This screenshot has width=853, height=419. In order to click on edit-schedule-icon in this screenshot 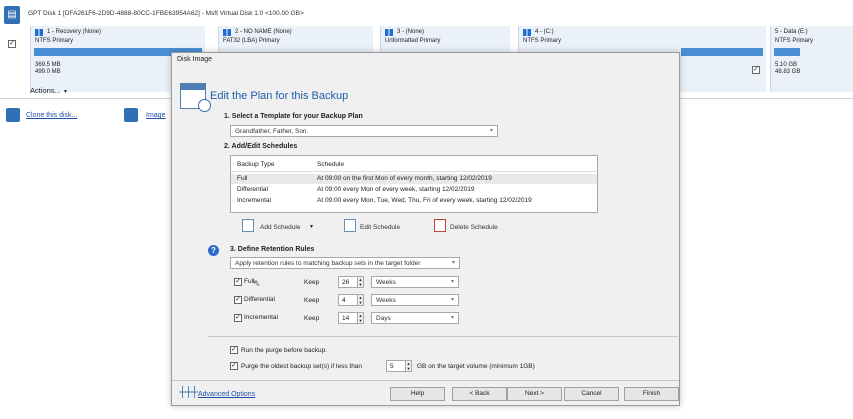, I will do `click(350, 225)`.